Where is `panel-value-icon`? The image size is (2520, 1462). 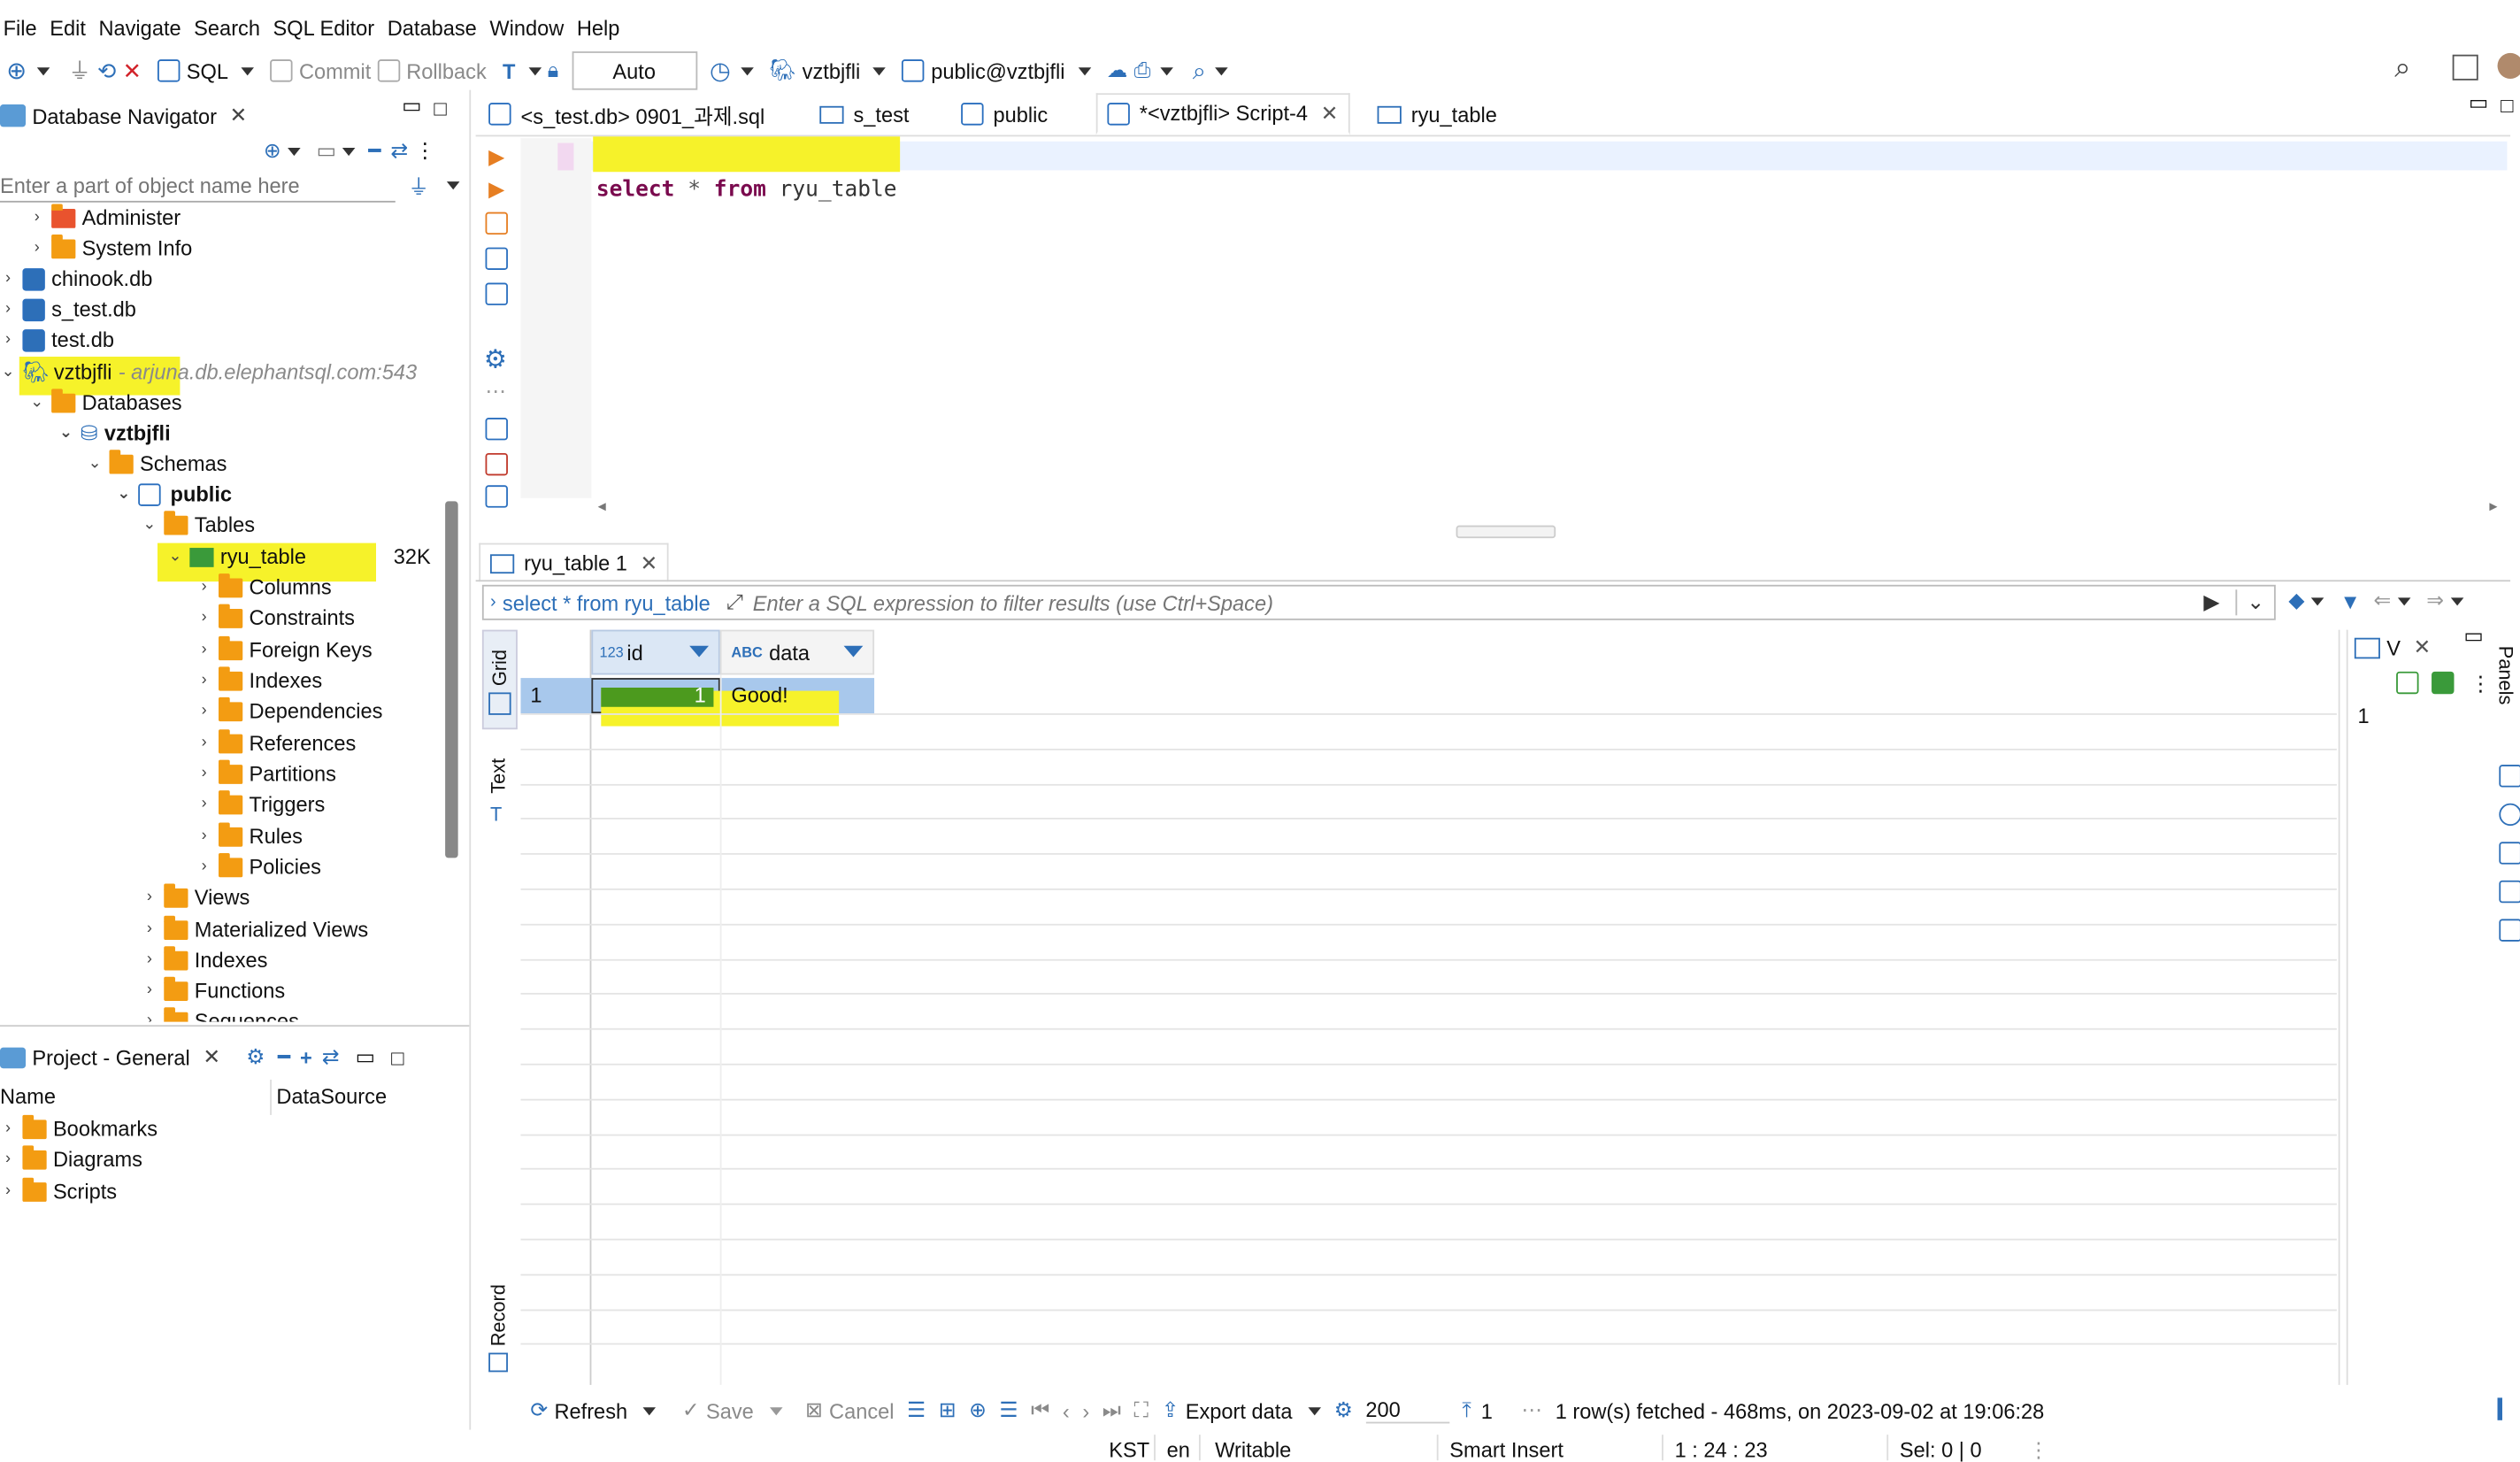
panel-value-icon is located at coordinates (2509, 776).